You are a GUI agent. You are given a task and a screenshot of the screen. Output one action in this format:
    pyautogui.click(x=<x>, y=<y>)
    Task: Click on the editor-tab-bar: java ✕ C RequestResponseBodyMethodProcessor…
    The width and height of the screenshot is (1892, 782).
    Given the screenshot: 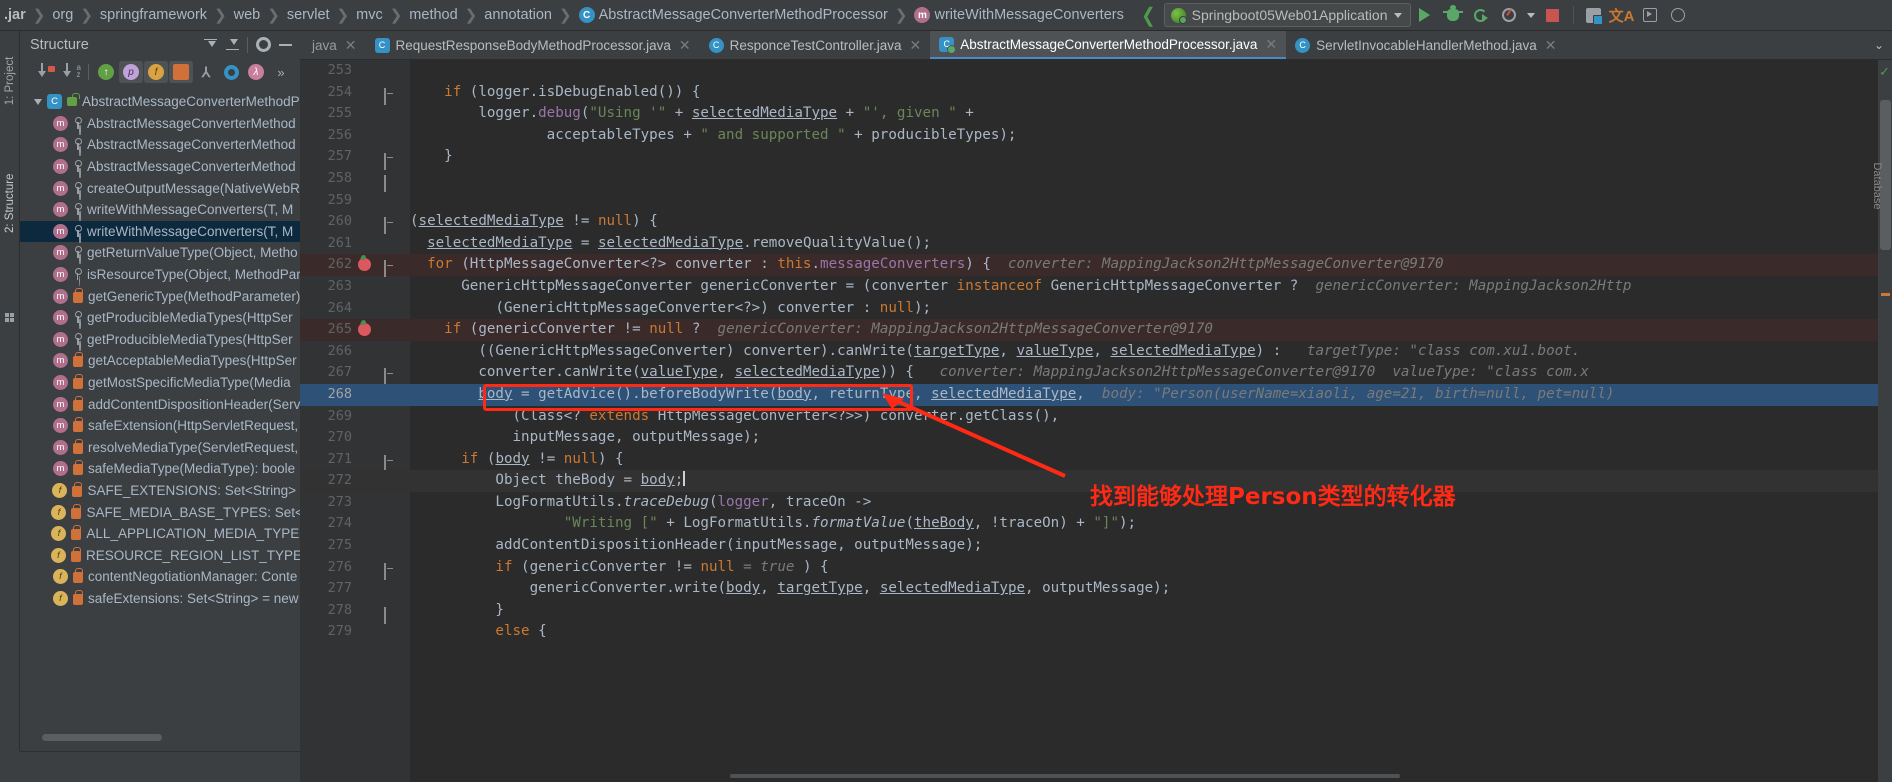 What is the action you would take?
    pyautogui.click(x=1096, y=45)
    